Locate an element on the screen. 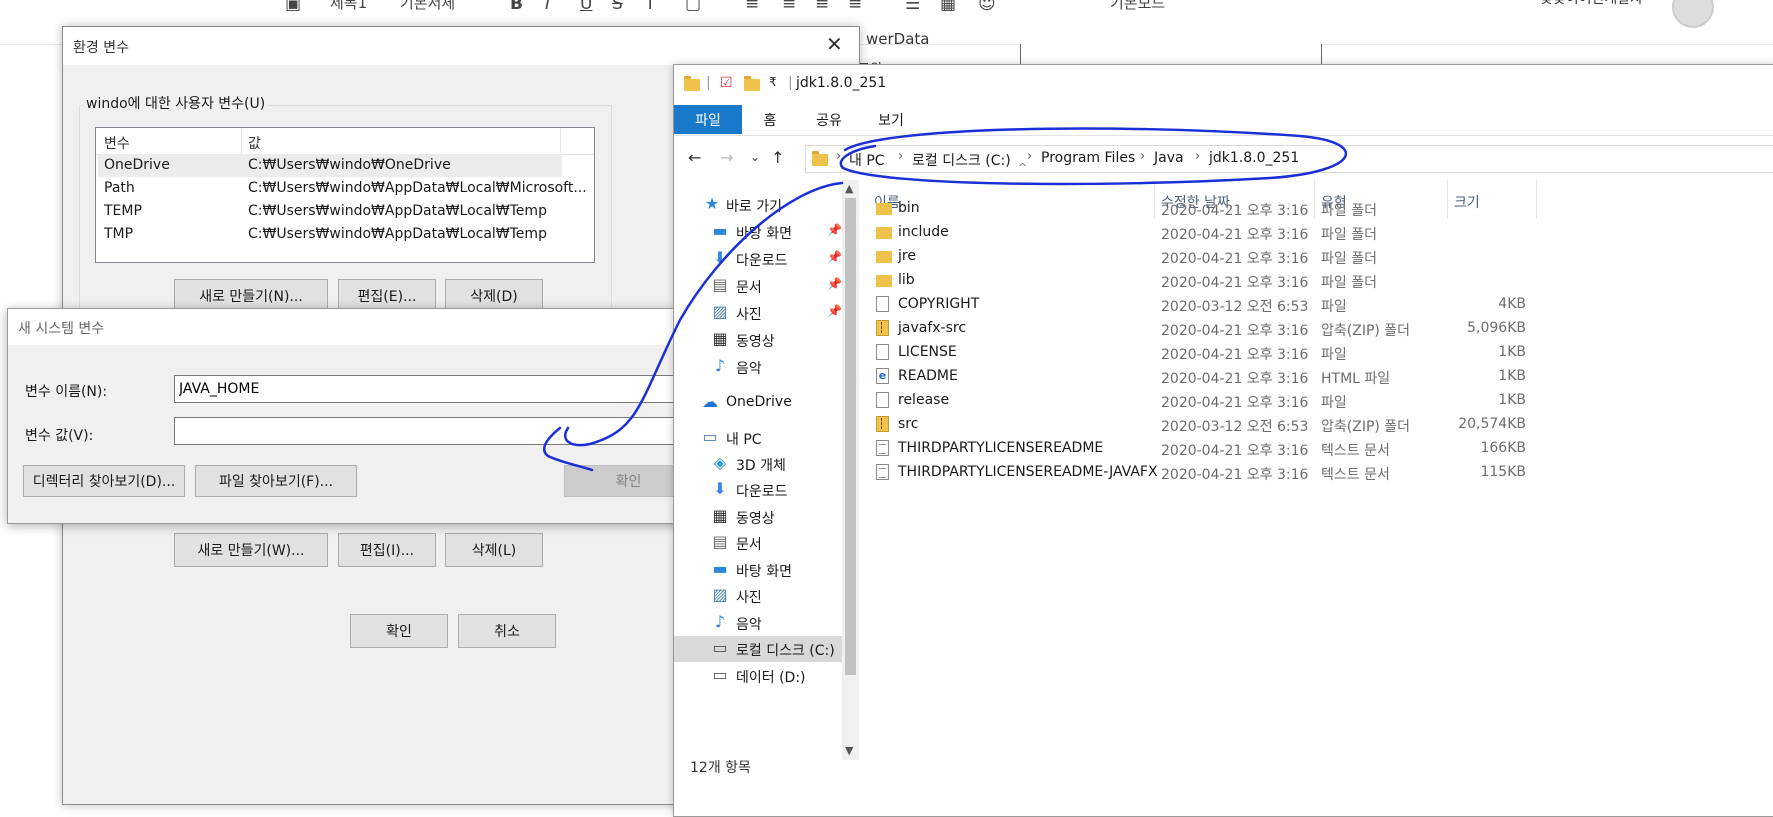  file-row: release 2020-04-21 오후 3:16 파일 1KB is located at coordinates (1314, 401).